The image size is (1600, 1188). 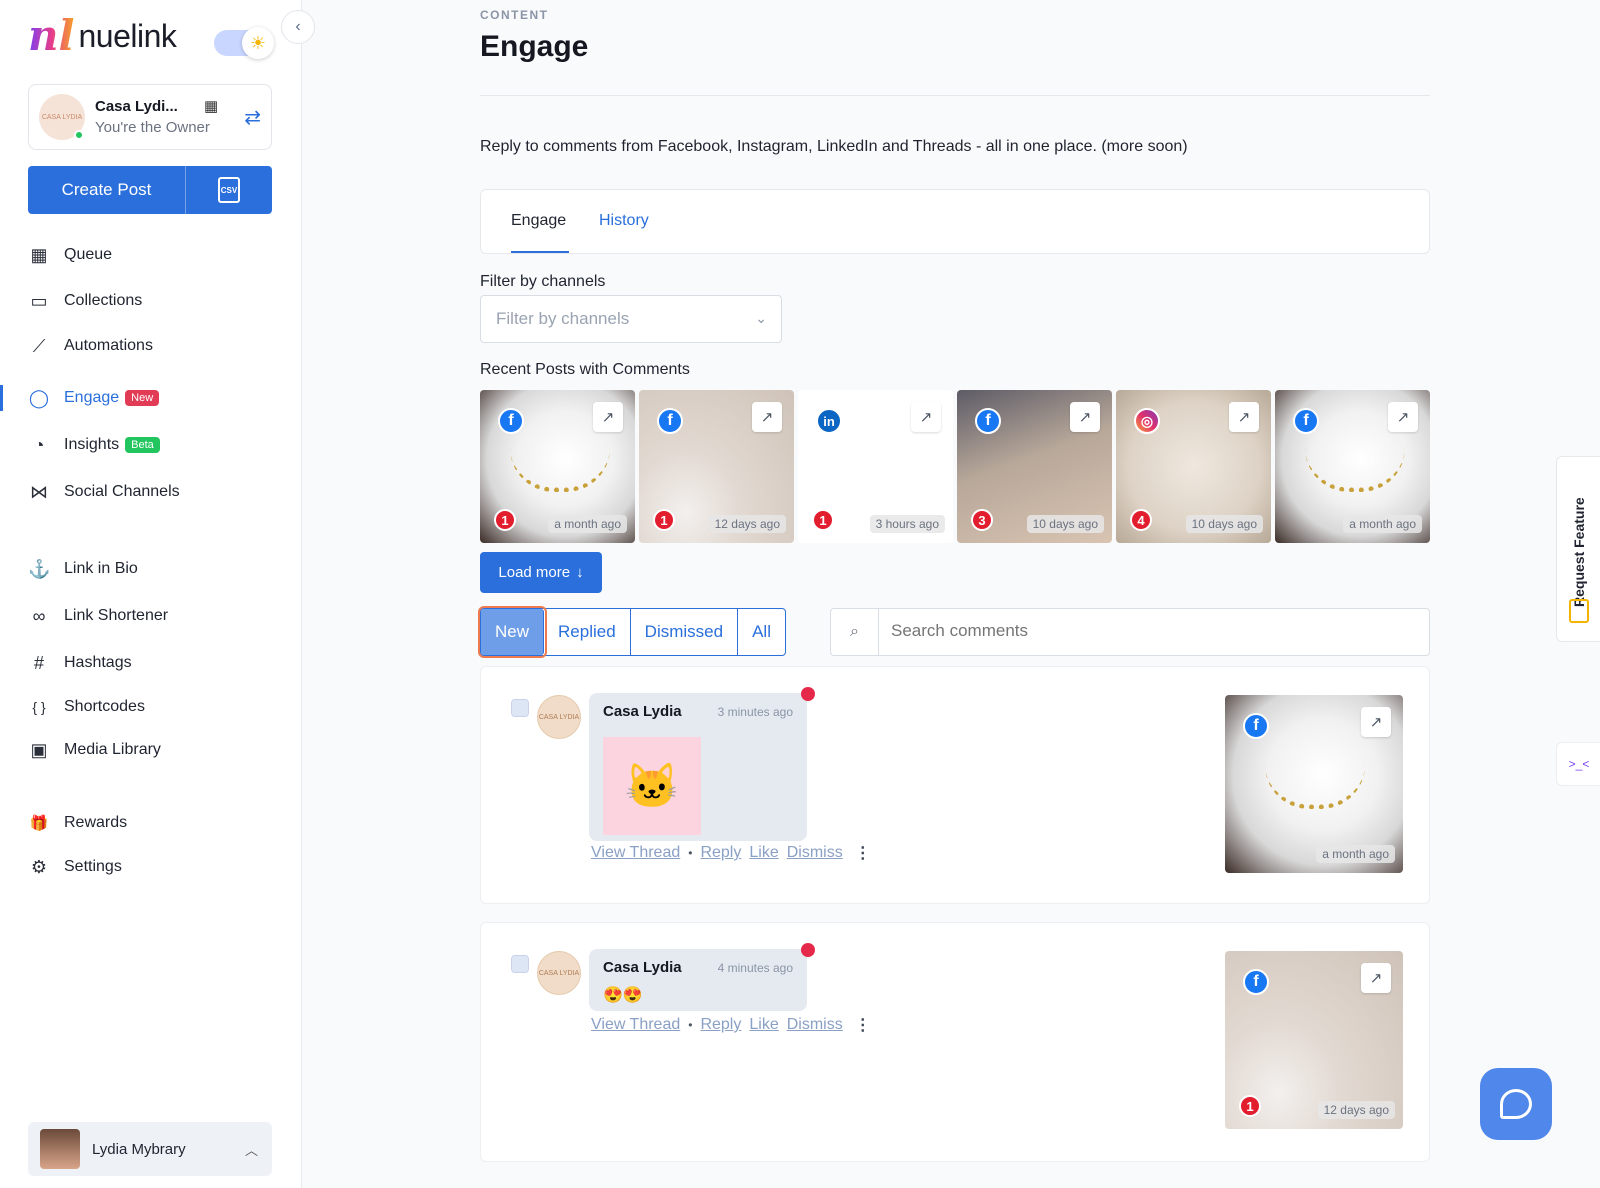 I want to click on tab-engage: Engage, so click(x=538, y=221).